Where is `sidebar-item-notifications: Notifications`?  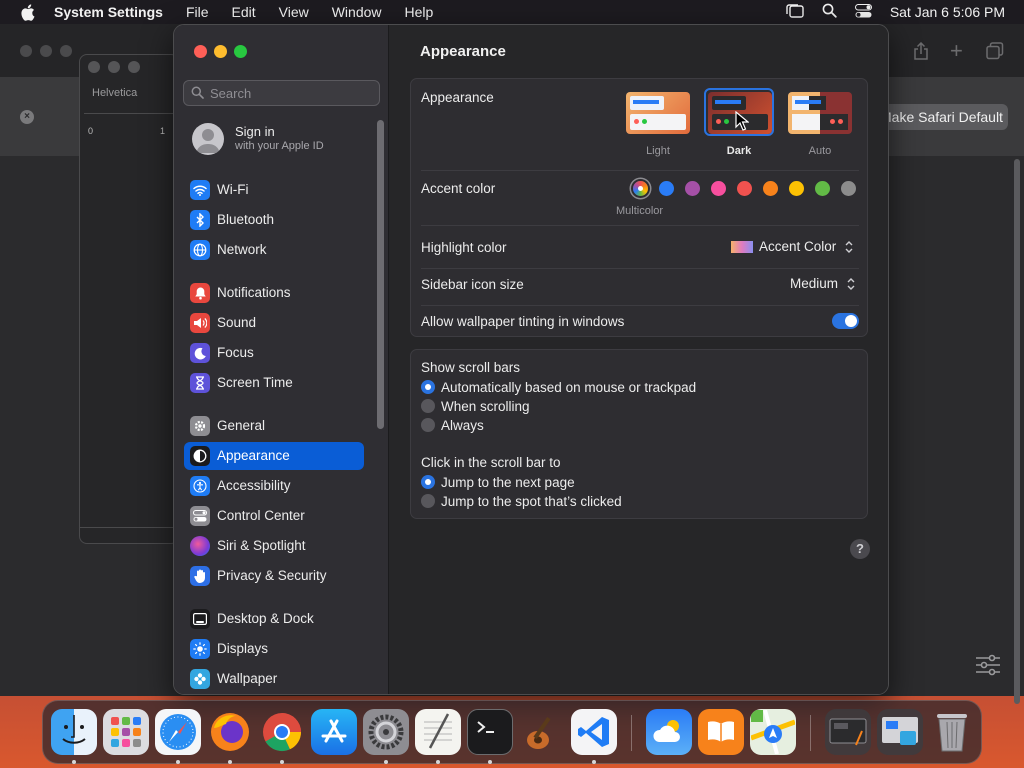 sidebar-item-notifications: Notifications is located at coordinates (274, 293).